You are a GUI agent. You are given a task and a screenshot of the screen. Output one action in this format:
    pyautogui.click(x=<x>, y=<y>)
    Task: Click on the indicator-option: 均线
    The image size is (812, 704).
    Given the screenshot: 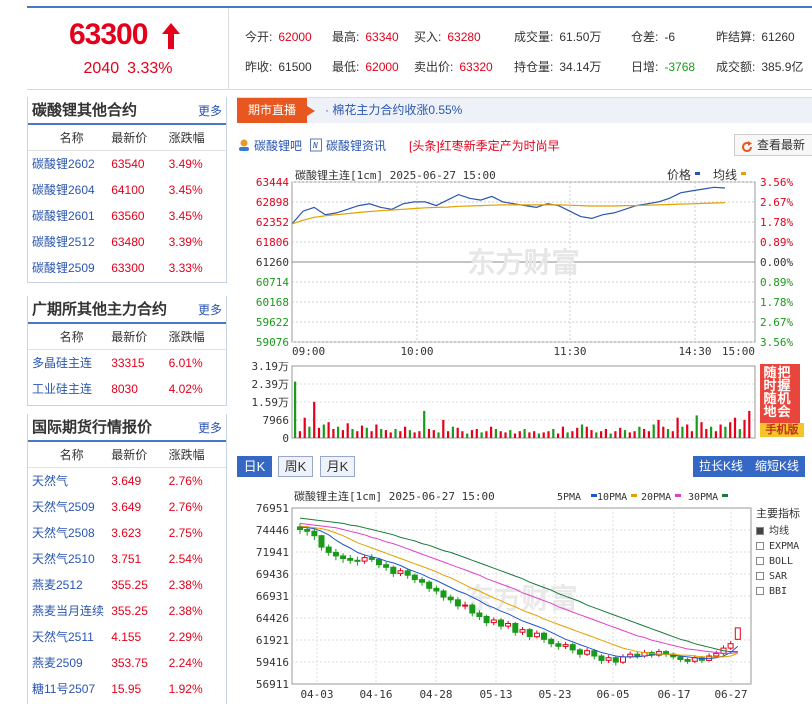 What is the action you would take?
    pyautogui.click(x=784, y=531)
    